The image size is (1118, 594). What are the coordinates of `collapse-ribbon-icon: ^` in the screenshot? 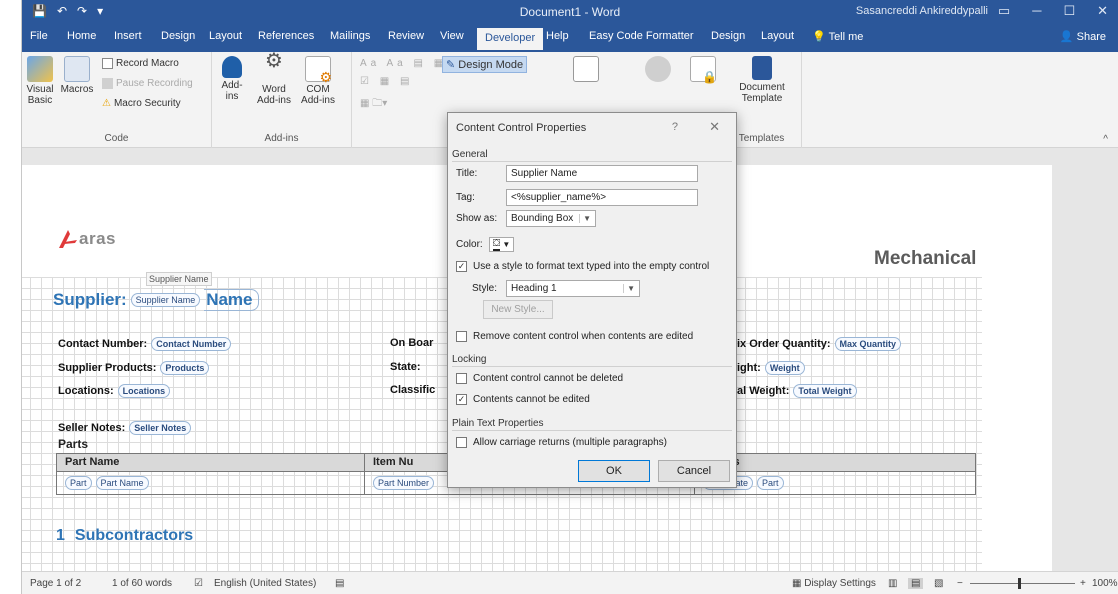 It's located at (1105, 139).